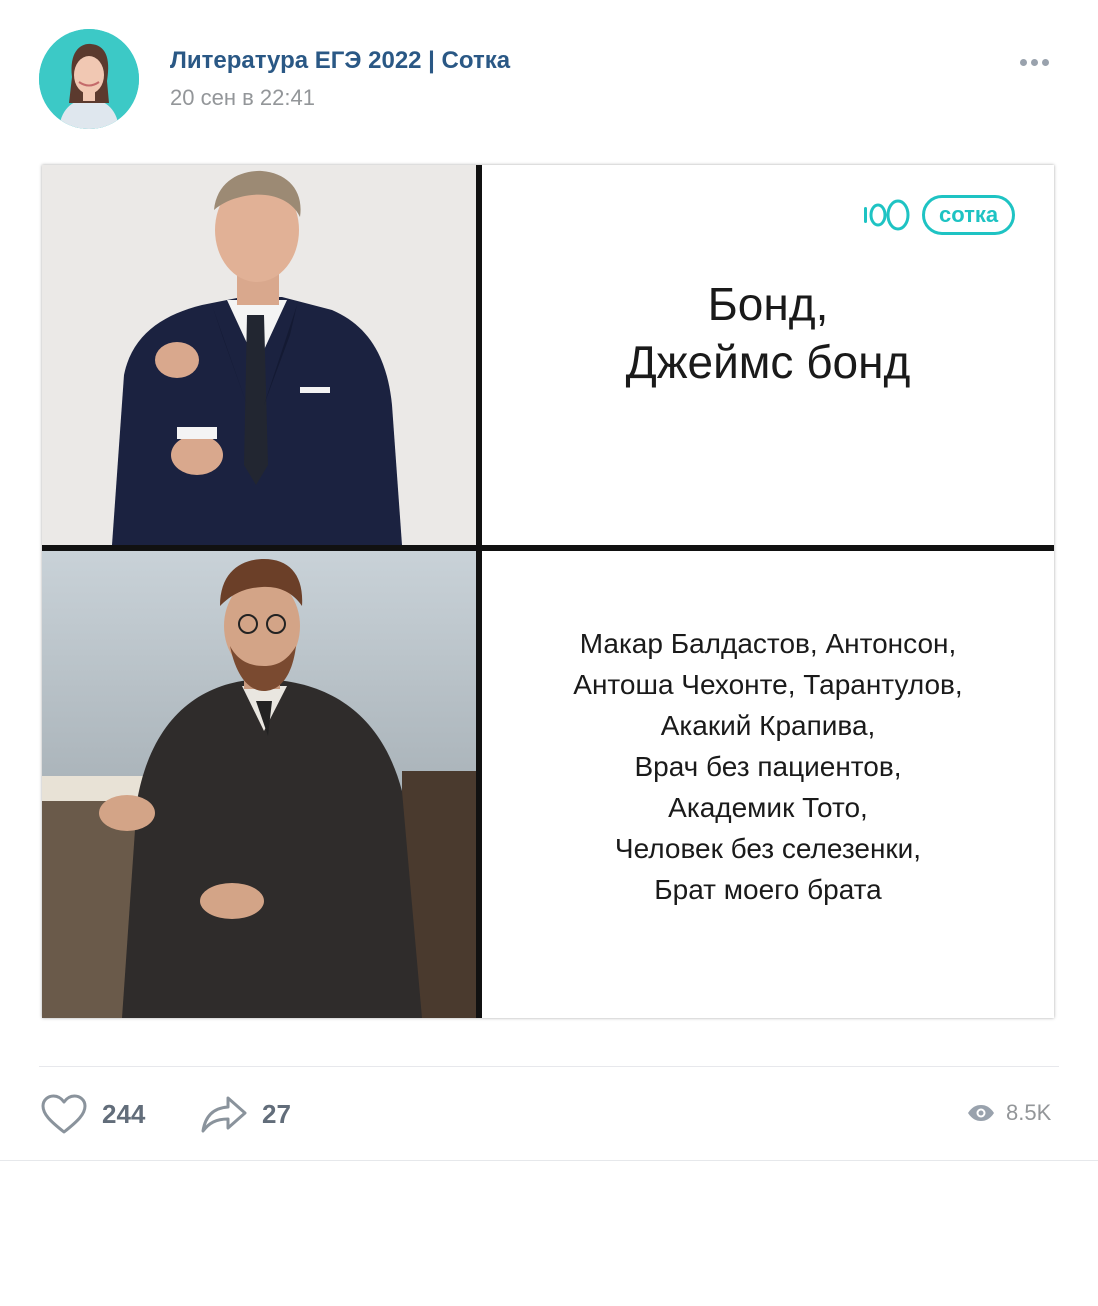 This screenshot has width=1098, height=1306. Describe the element at coordinates (259, 784) in the screenshot. I see `chekhov-photo` at that location.